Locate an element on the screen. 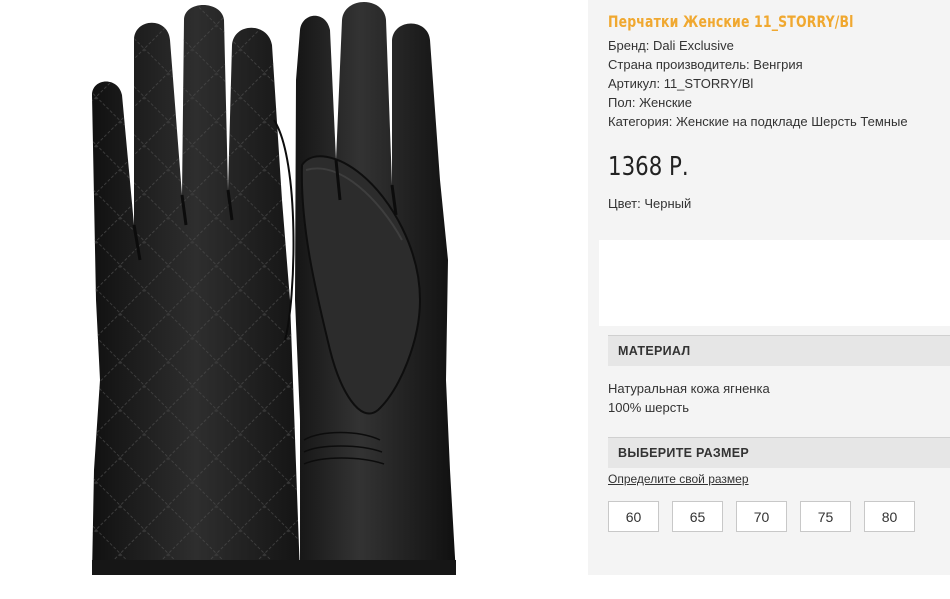  size-button-60: 60 is located at coordinates (633, 516).